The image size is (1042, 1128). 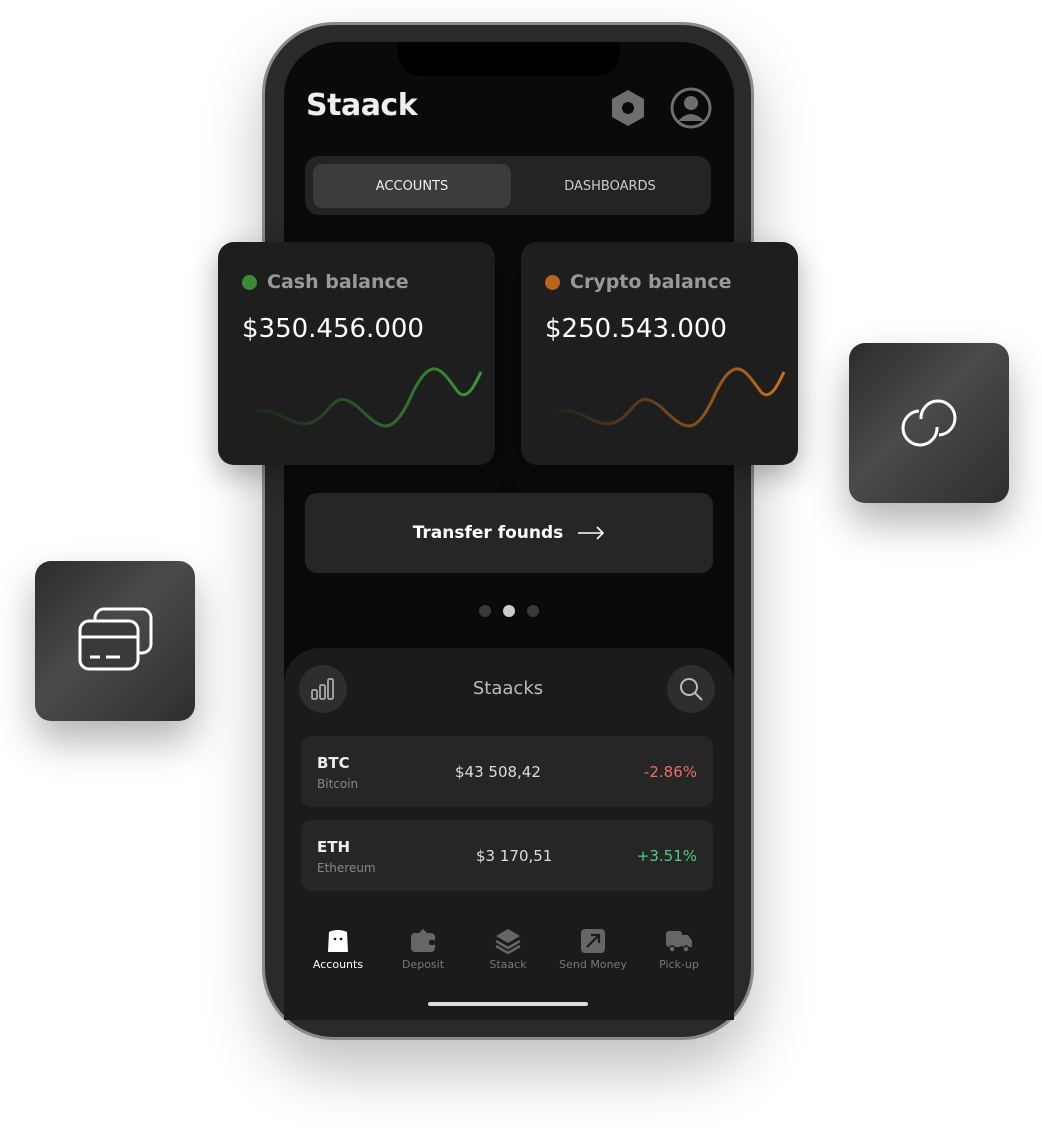 What do you see at coordinates (346, 868) in the screenshot?
I see `row-name: Ethereum` at bounding box center [346, 868].